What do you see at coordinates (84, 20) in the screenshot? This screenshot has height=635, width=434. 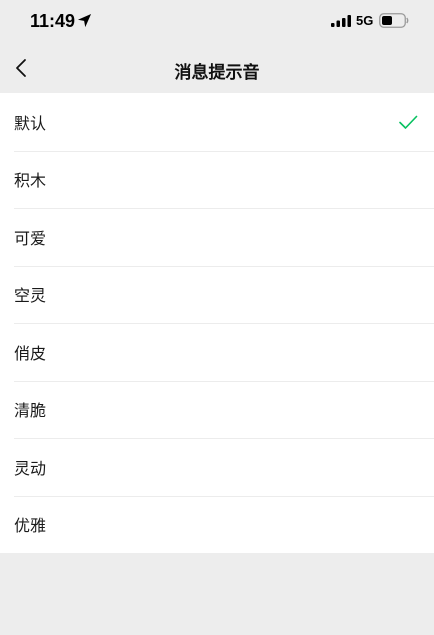 I see `location-arrow-icon` at bounding box center [84, 20].